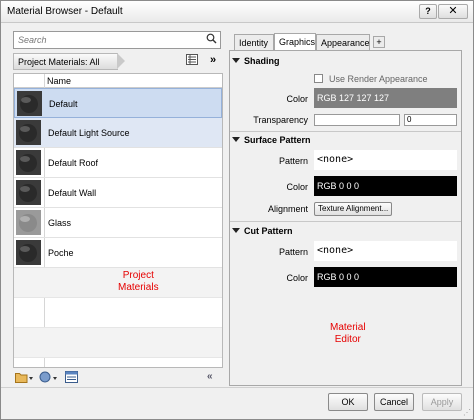  Describe the element at coordinates (48, 378) in the screenshot. I see `create-material-icon` at that location.